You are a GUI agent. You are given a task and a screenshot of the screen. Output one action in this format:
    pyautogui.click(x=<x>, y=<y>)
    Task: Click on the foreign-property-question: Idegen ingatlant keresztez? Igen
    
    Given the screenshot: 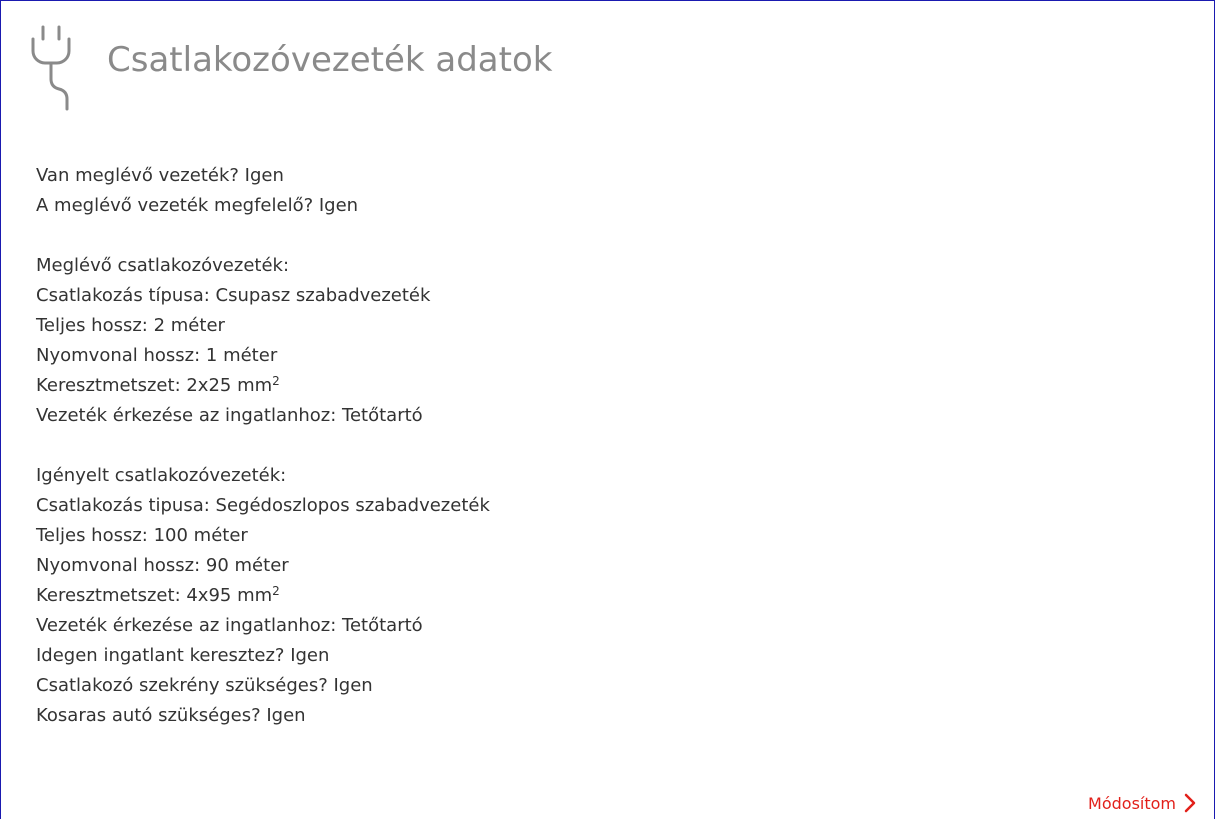 What is the action you would take?
    pyautogui.click(x=183, y=655)
    